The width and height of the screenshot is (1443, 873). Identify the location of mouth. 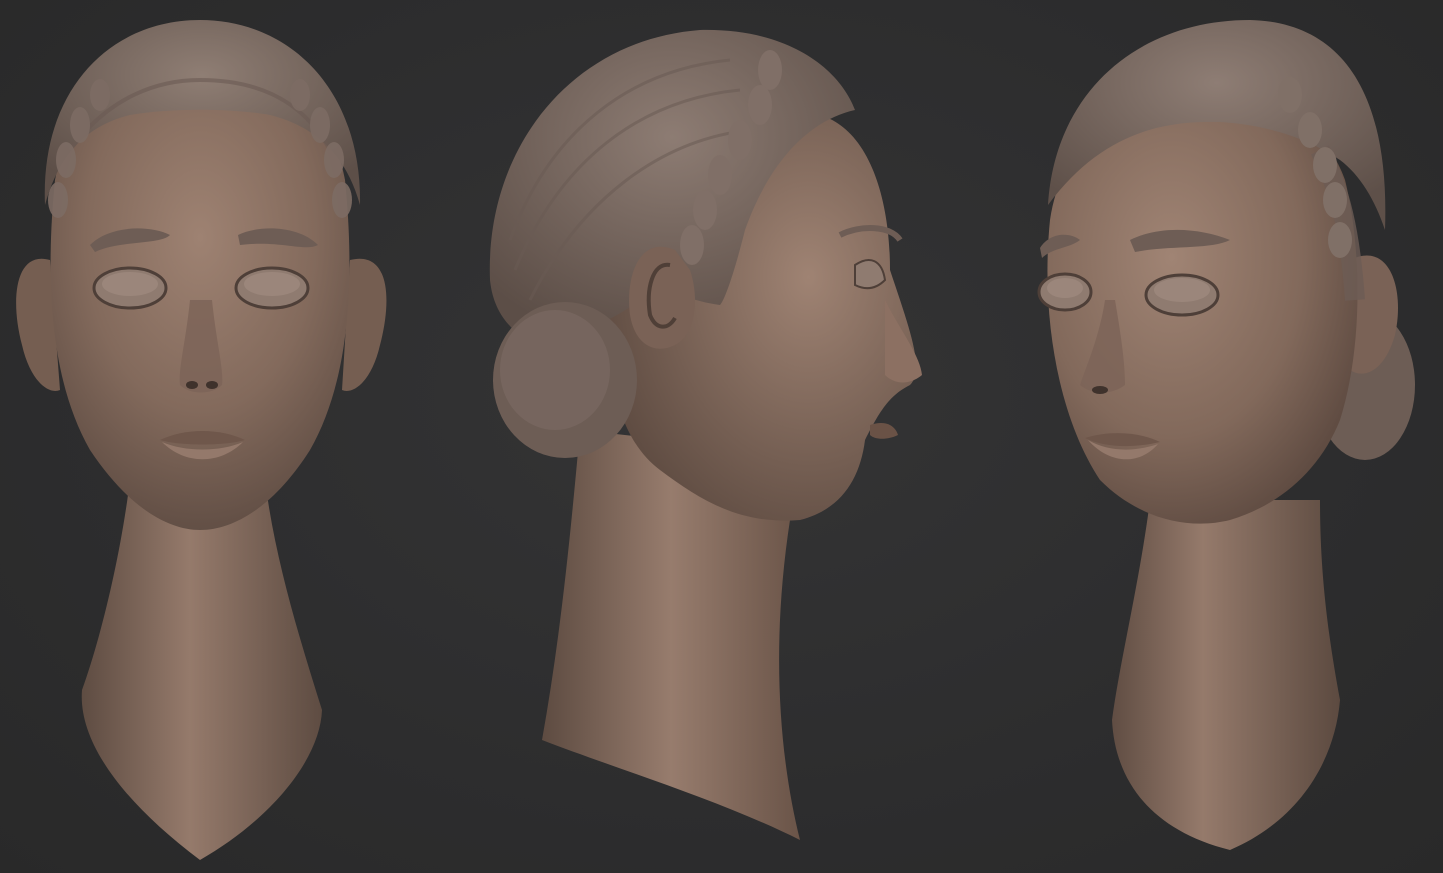
(884, 431).